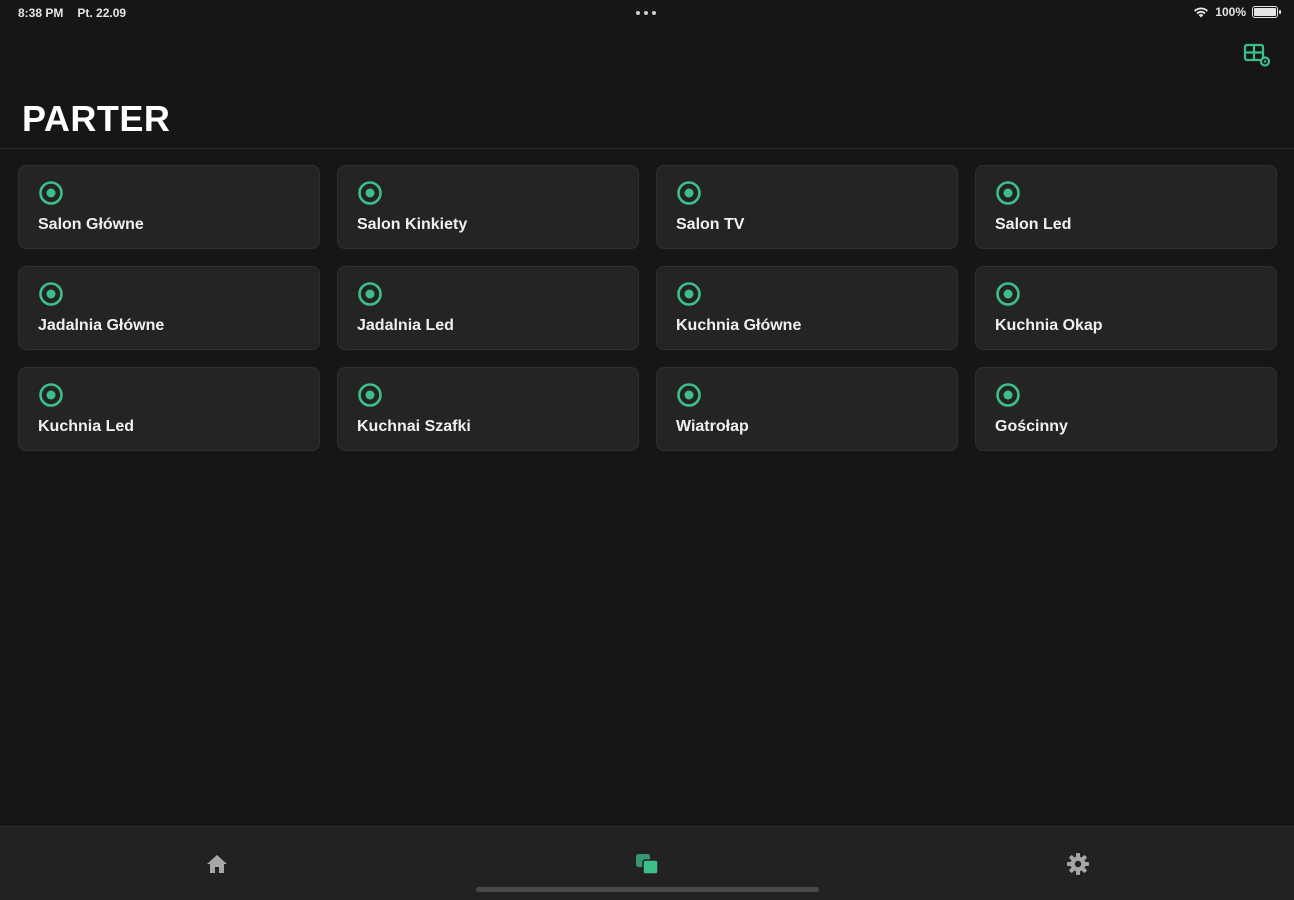 The image size is (1294, 900). Describe the element at coordinates (414, 426) in the screenshot. I see `tile-label: Kuchnai Szafki` at that location.